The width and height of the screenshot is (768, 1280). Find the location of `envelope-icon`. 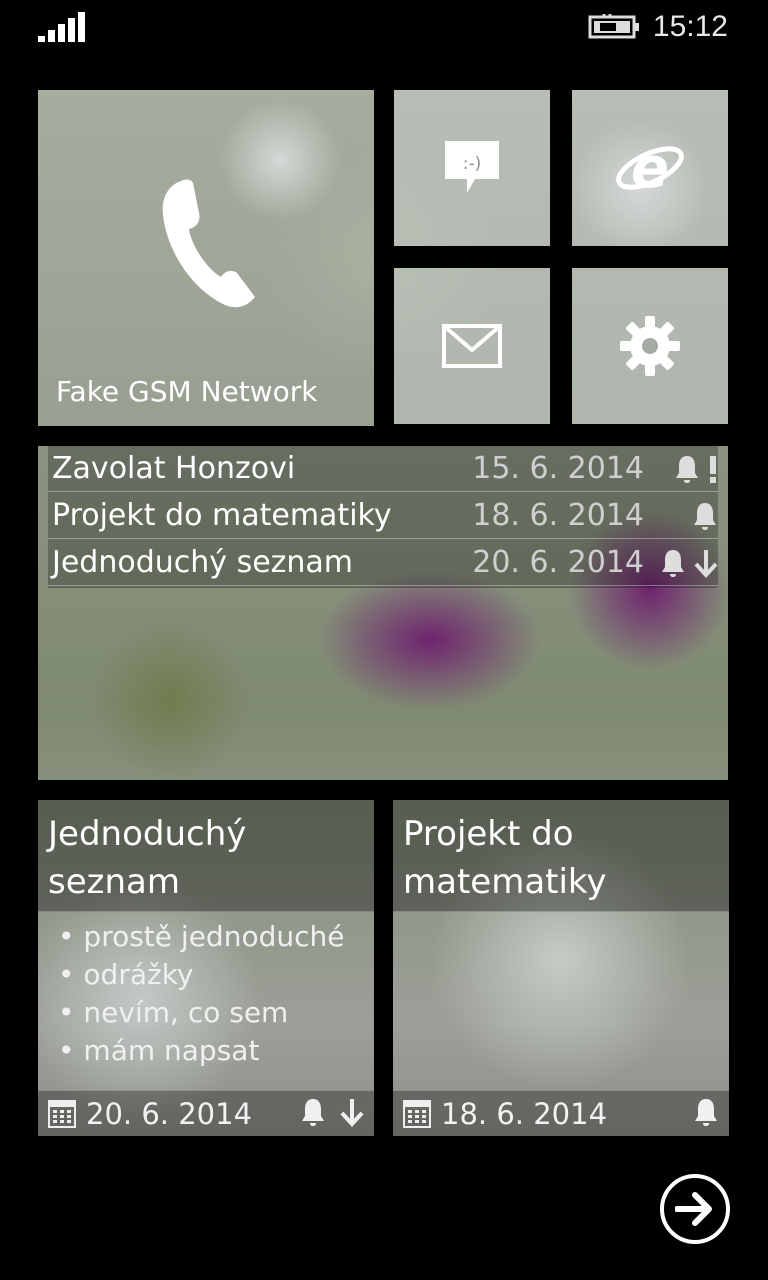

envelope-icon is located at coordinates (472, 346).